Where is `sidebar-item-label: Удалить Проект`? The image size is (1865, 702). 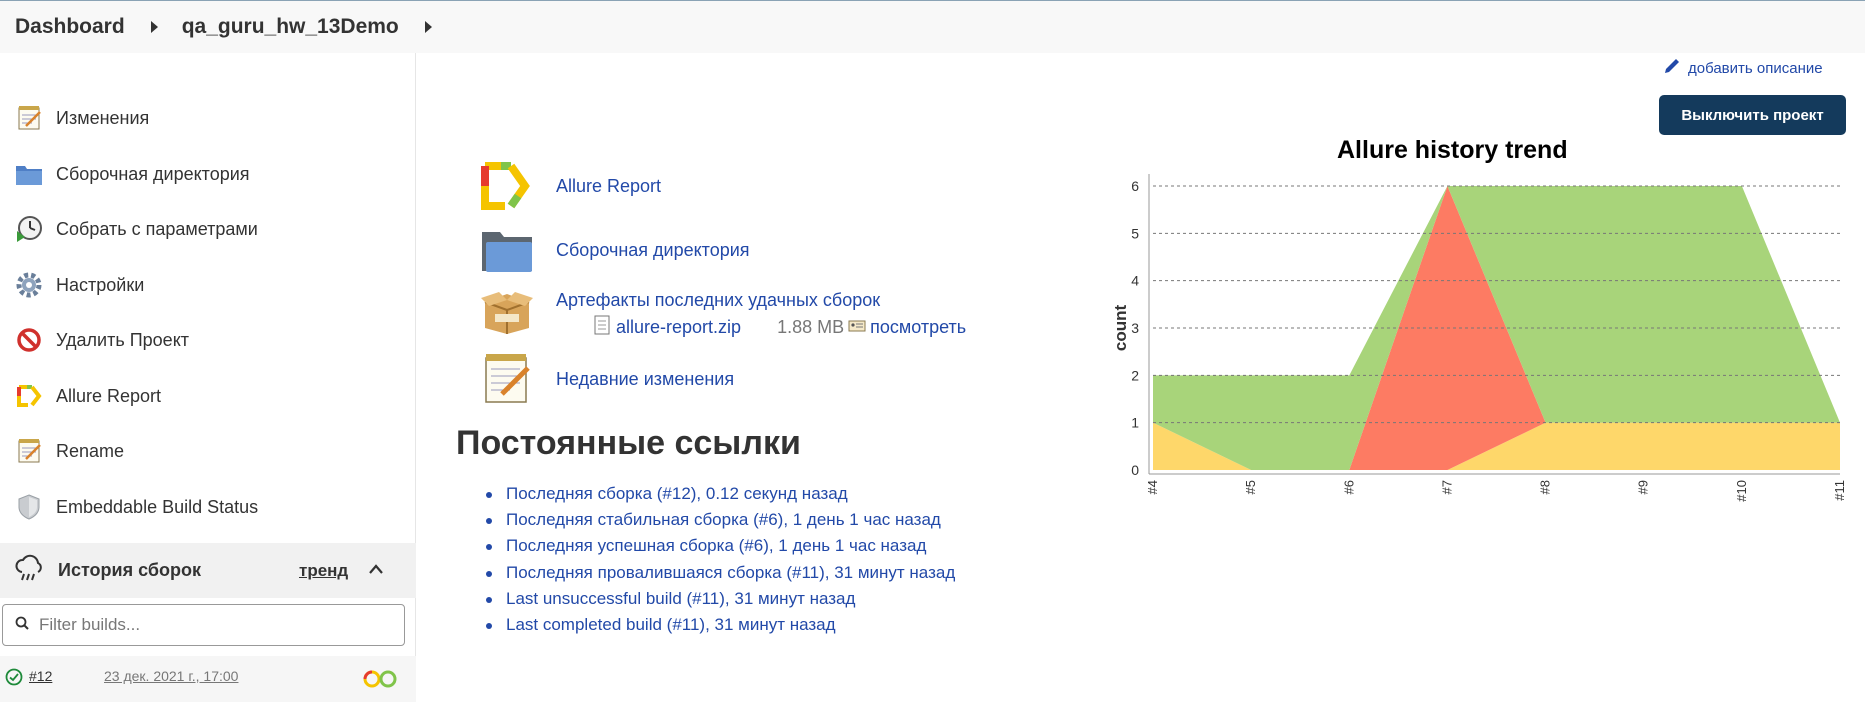 sidebar-item-label: Удалить Проект is located at coordinates (123, 339).